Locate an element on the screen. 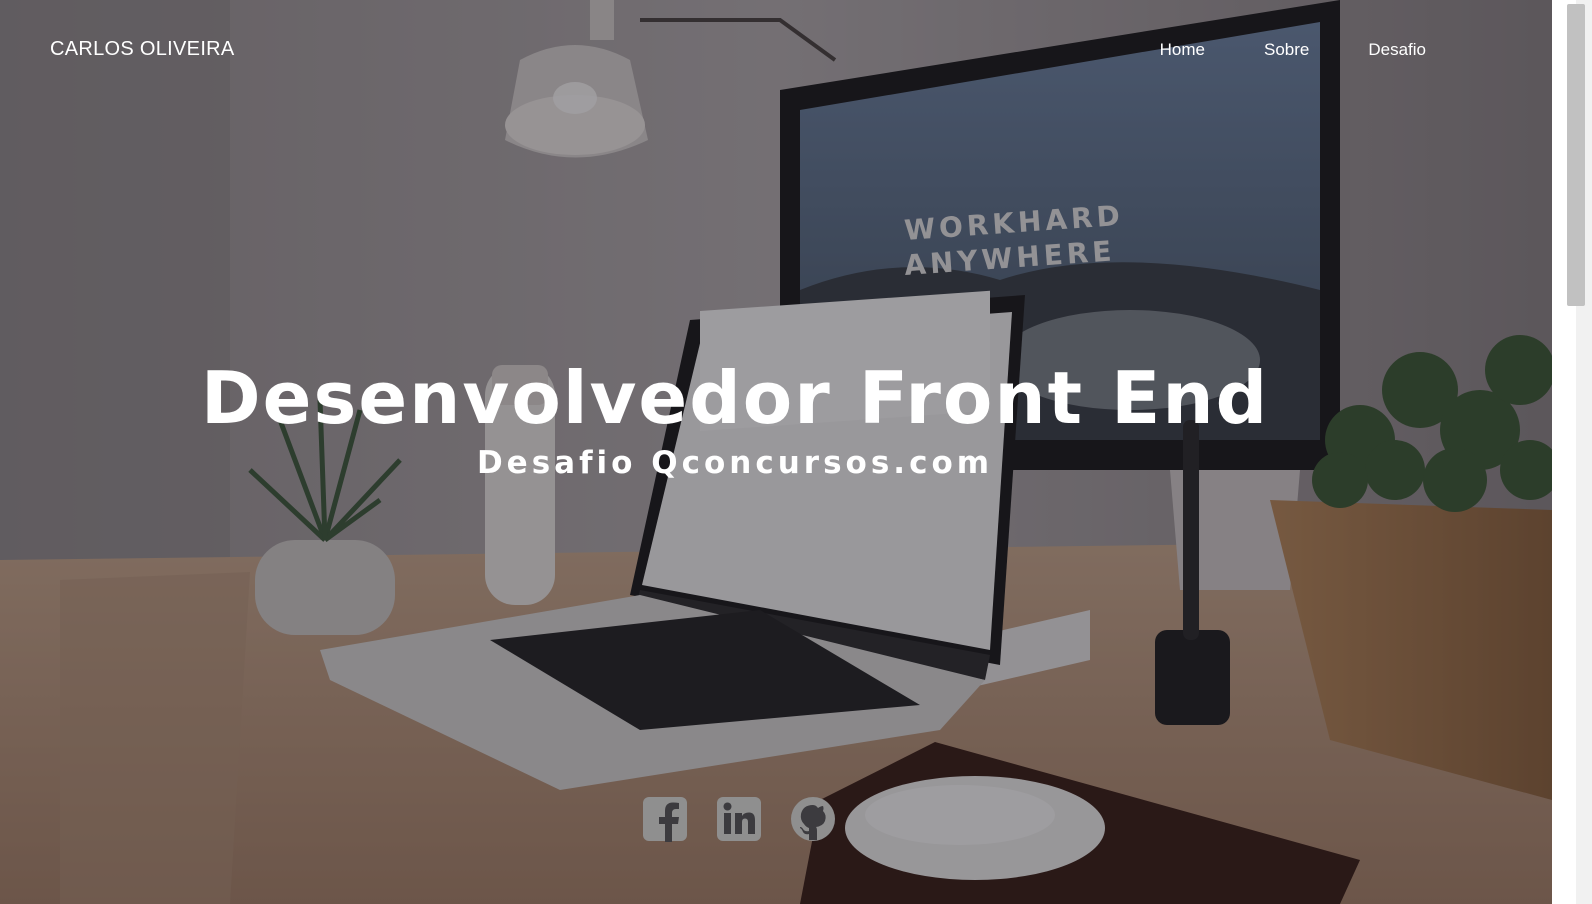  linkedin-icon is located at coordinates (739, 819).